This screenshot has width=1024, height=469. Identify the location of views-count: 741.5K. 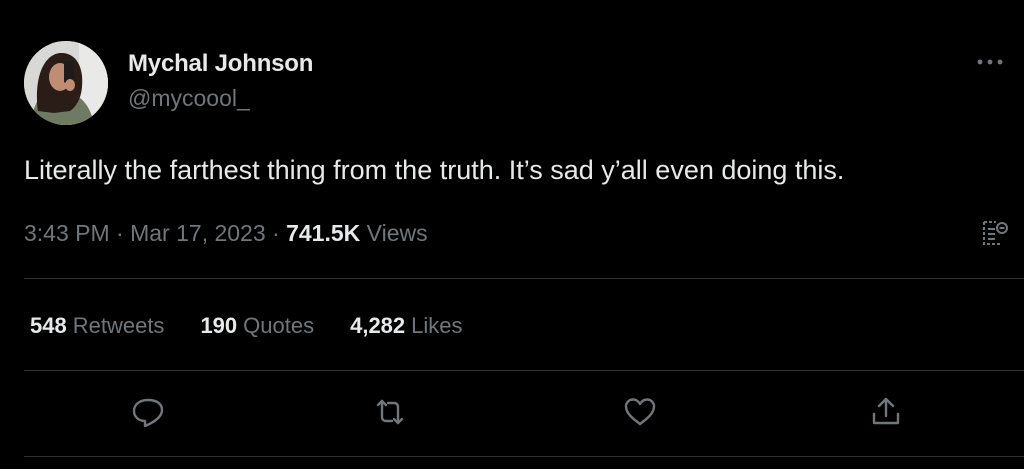
(323, 233).